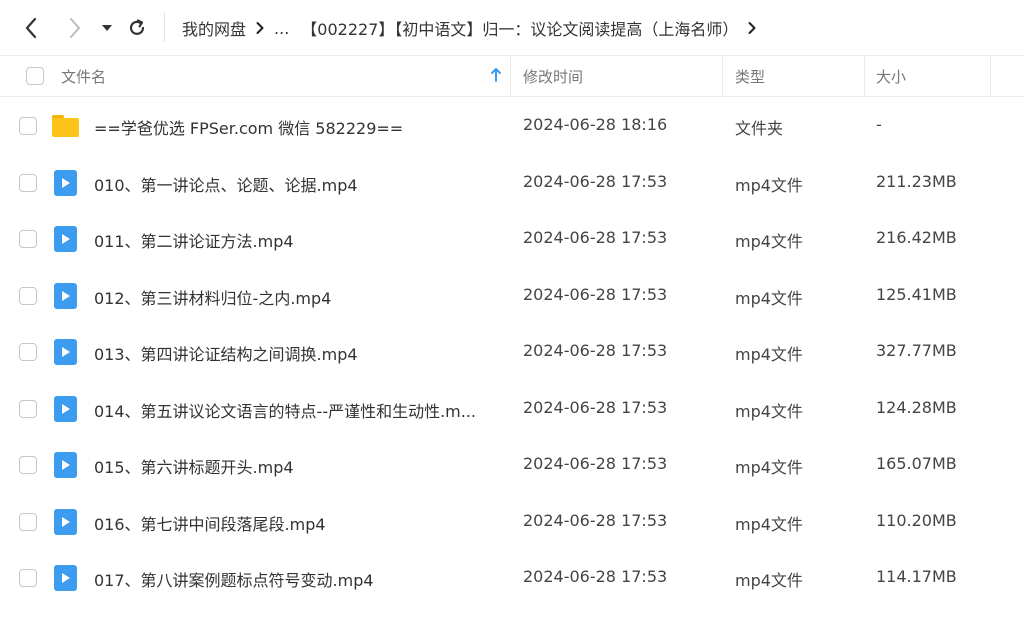 The width and height of the screenshot is (1024, 631). I want to click on chevron-left-icon, so click(31, 28).